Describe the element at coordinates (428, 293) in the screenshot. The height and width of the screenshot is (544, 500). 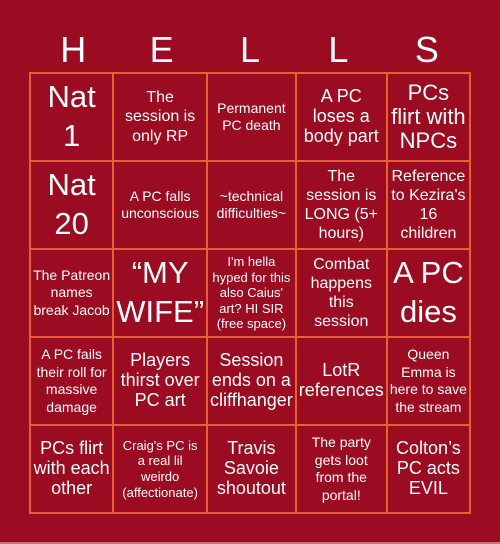
I see `bingo-cell-r3c5: A PC dies` at that location.